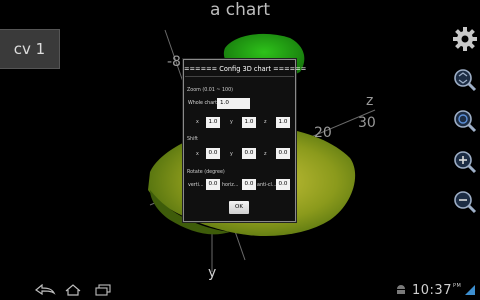 This screenshot has height=300, width=480. What do you see at coordinates (470, 290) in the screenshot?
I see `signal-icon` at bounding box center [470, 290].